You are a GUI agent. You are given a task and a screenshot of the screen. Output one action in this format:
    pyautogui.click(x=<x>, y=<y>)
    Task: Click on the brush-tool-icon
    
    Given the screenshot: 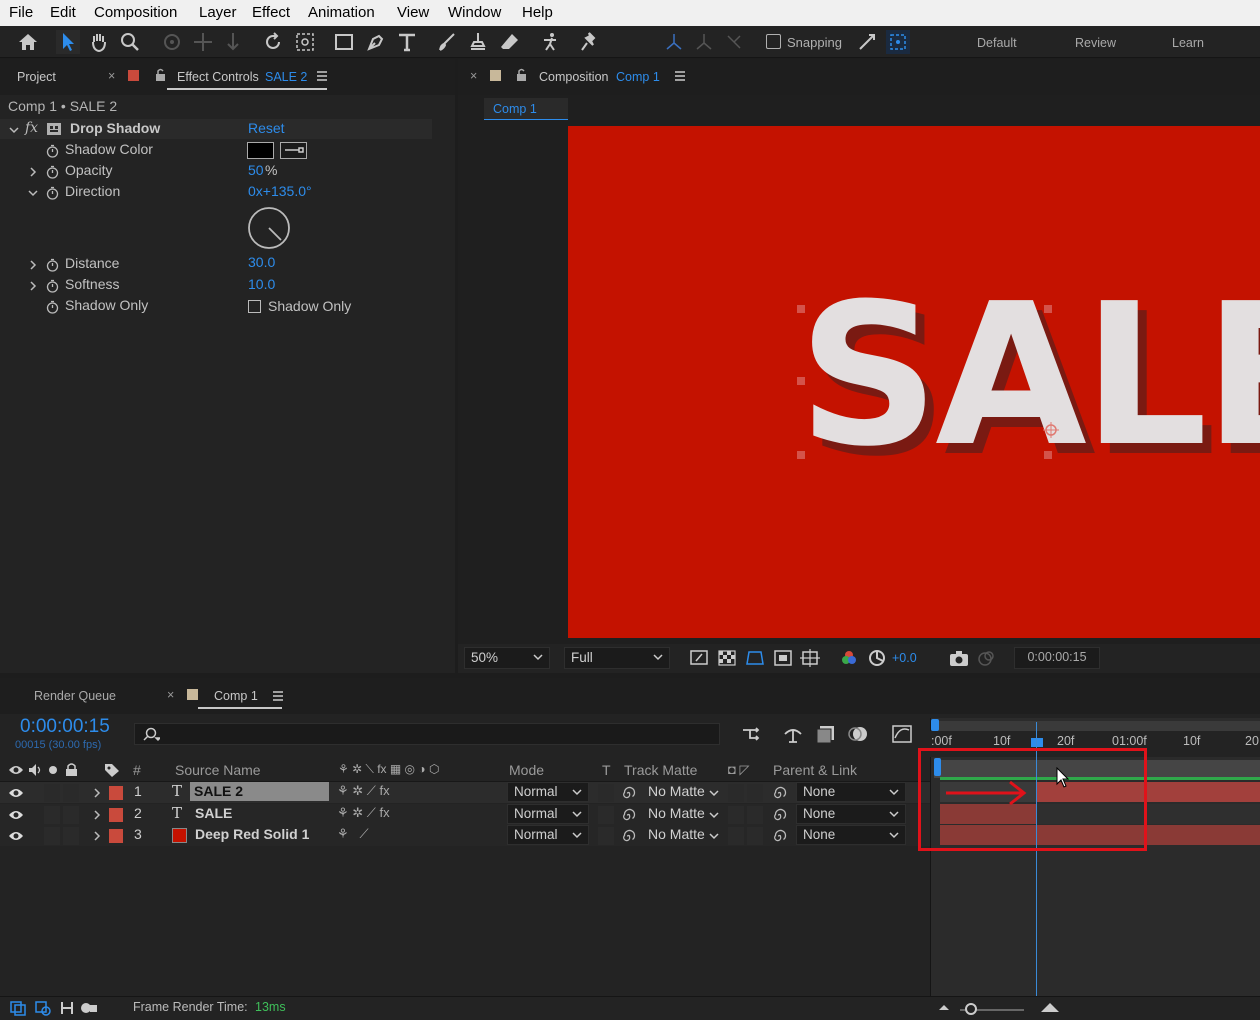 What is the action you would take?
    pyautogui.click(x=447, y=42)
    